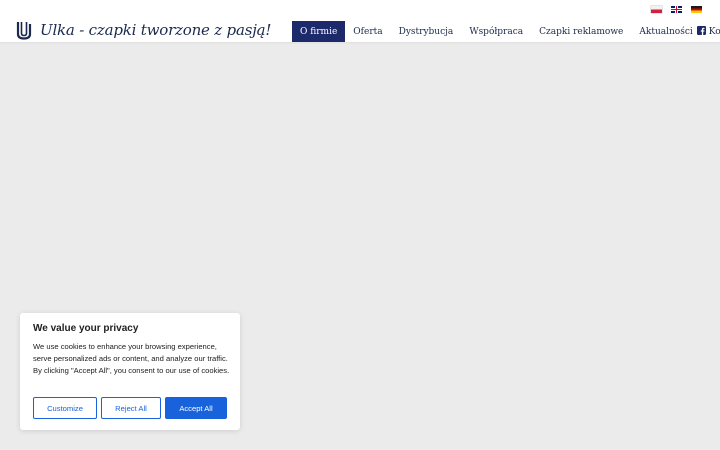  I want to click on facebook-icon, so click(701, 30).